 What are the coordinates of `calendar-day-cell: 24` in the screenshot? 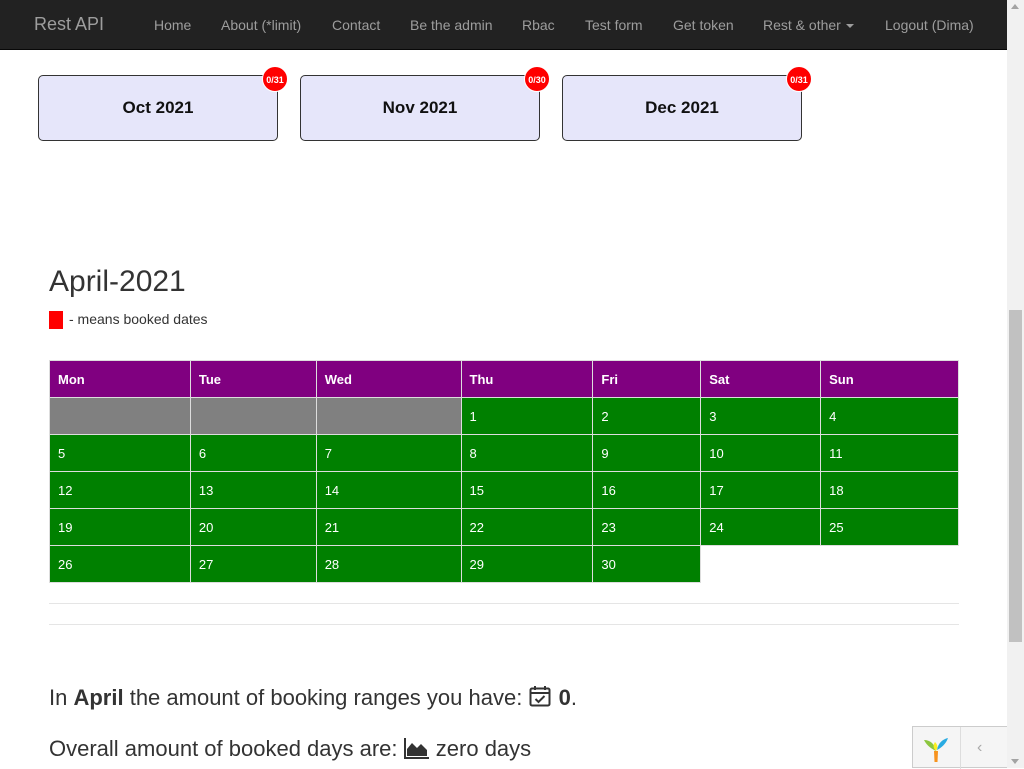 It's located at (761, 527).